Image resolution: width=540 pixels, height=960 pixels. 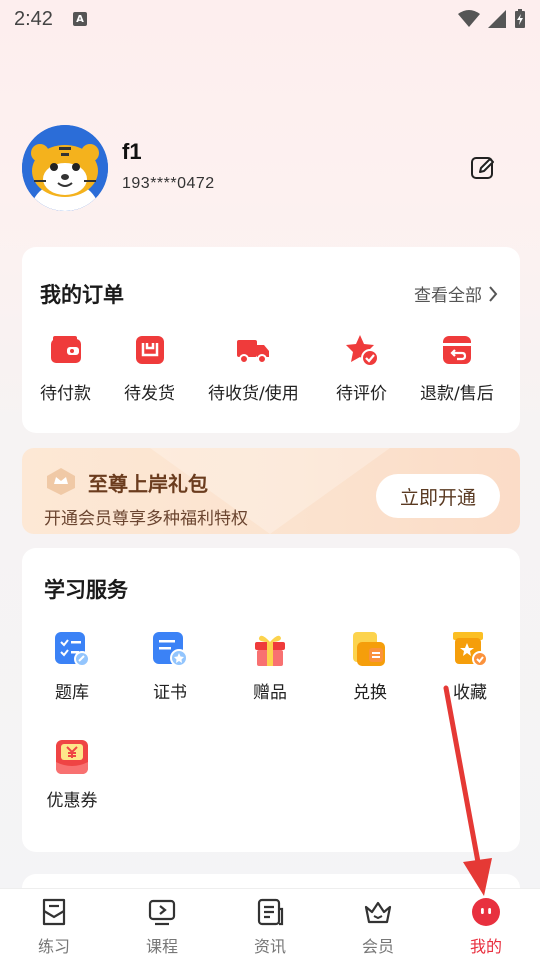 I want to click on vip-banner: 至尊上岸礼包 开通会员尊享多种福利特权 立即开通, so click(x=271, y=491).